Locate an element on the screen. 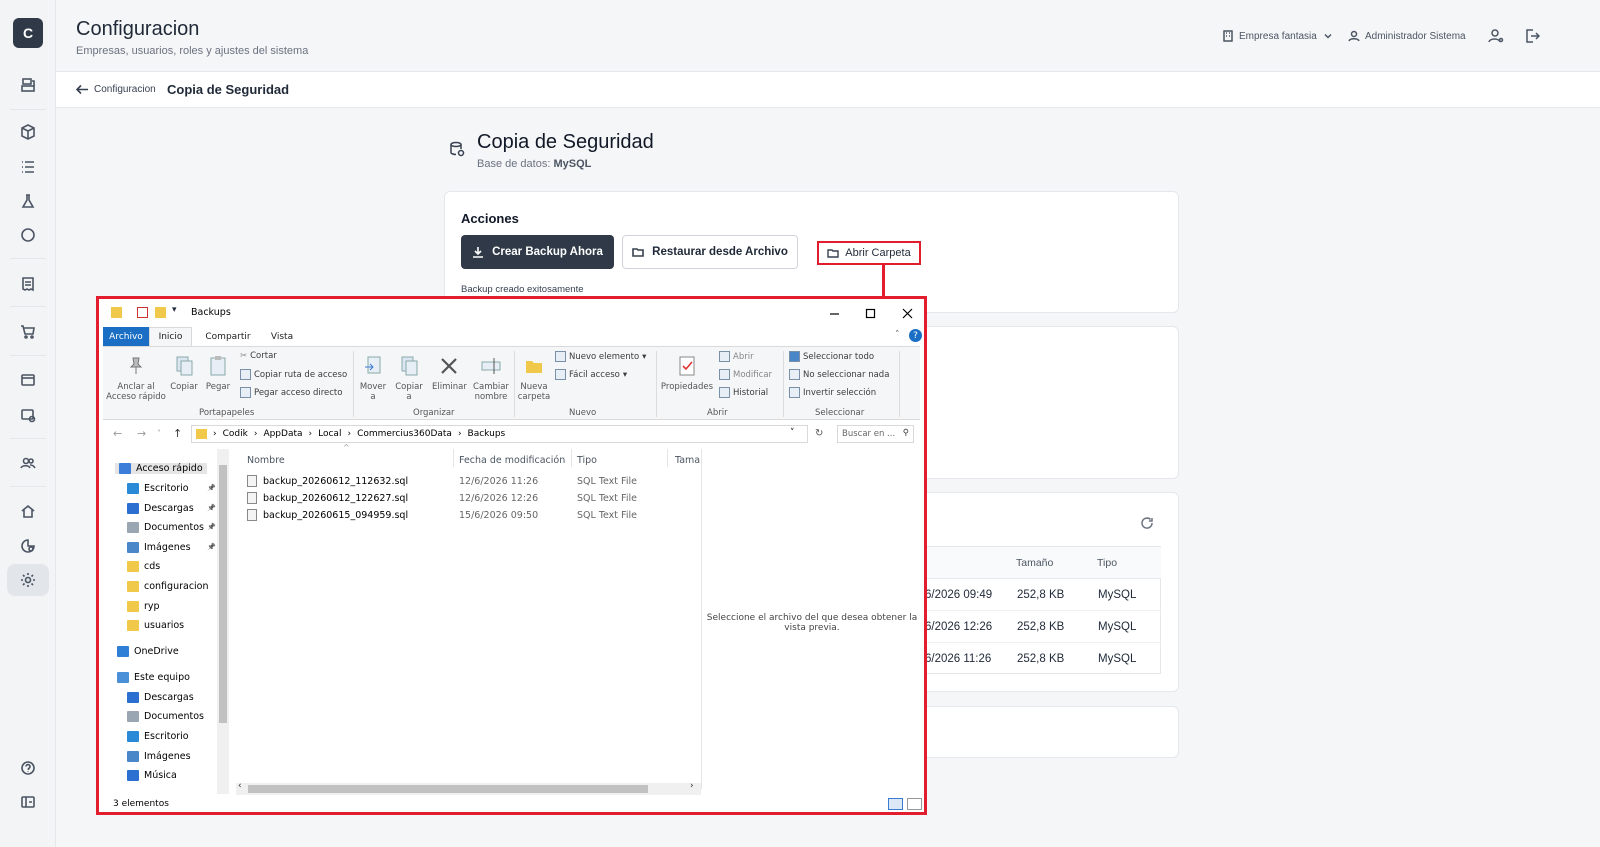 This screenshot has height=847, width=1600. tab-vista: Vista is located at coordinates (282, 336).